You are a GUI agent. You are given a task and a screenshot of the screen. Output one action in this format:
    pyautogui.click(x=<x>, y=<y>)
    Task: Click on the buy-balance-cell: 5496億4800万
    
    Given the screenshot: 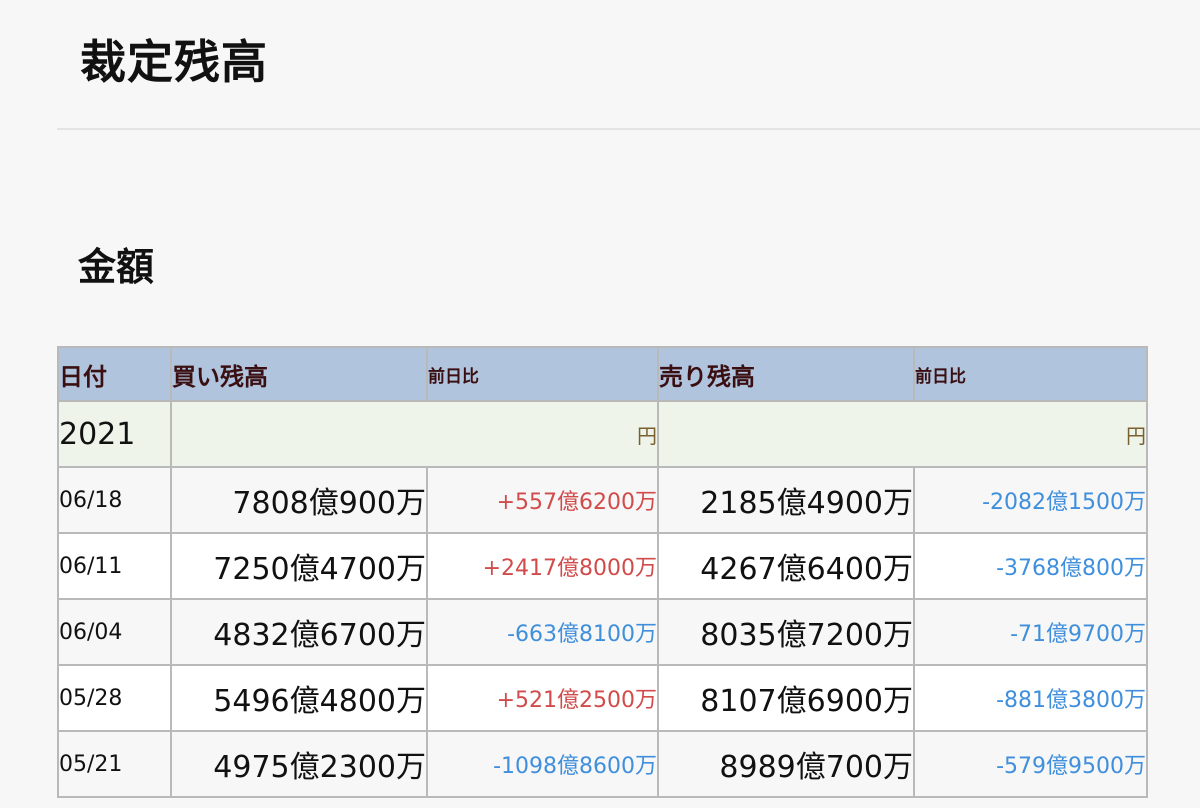 What is the action you would take?
    pyautogui.click(x=299, y=698)
    